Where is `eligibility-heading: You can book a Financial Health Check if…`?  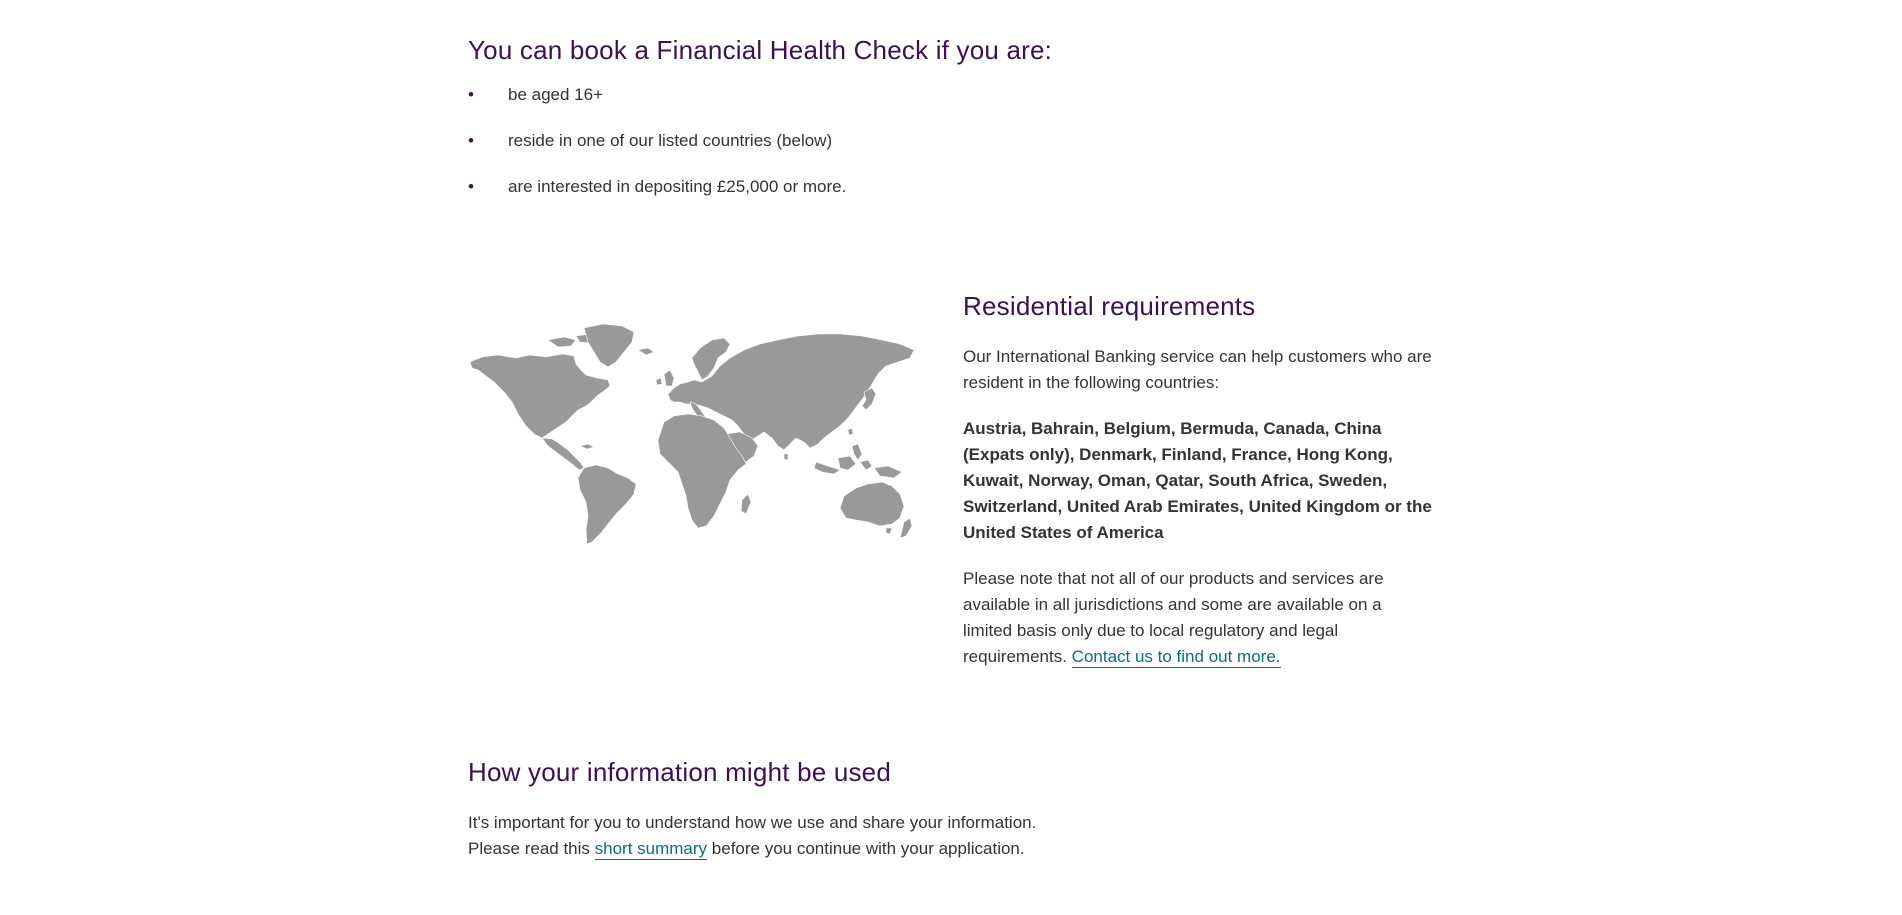
eligibility-heading: You can book a Financial Health Check if… is located at coordinates (760, 50).